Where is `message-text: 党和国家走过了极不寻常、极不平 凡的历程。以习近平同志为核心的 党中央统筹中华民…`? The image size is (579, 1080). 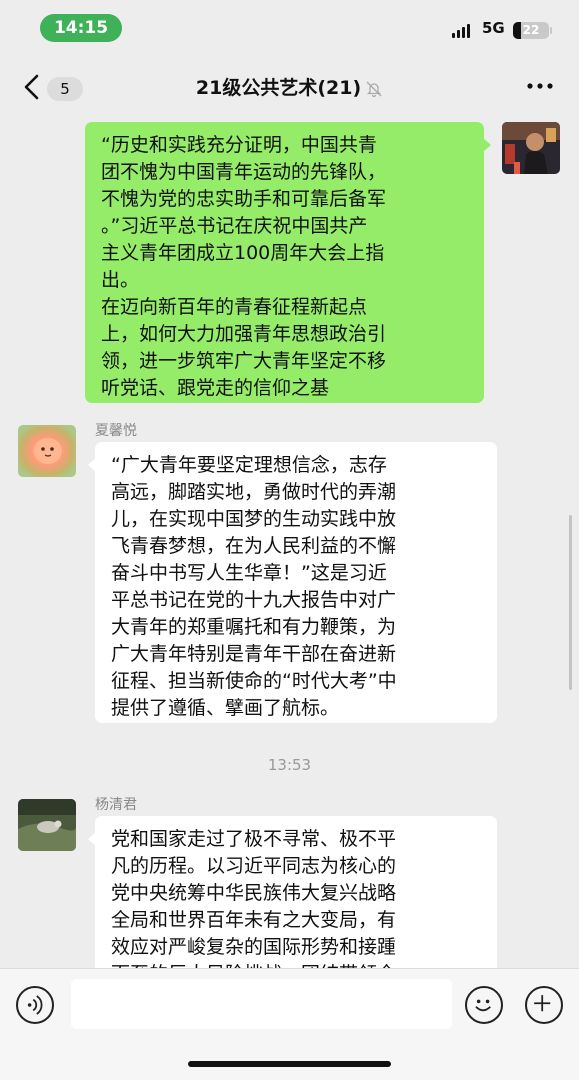
message-text: 党和国家走过了极不寻常、极不平 凡的历程。以习近平同志为核心的 党中央统筹中华民… is located at coordinates (254, 898).